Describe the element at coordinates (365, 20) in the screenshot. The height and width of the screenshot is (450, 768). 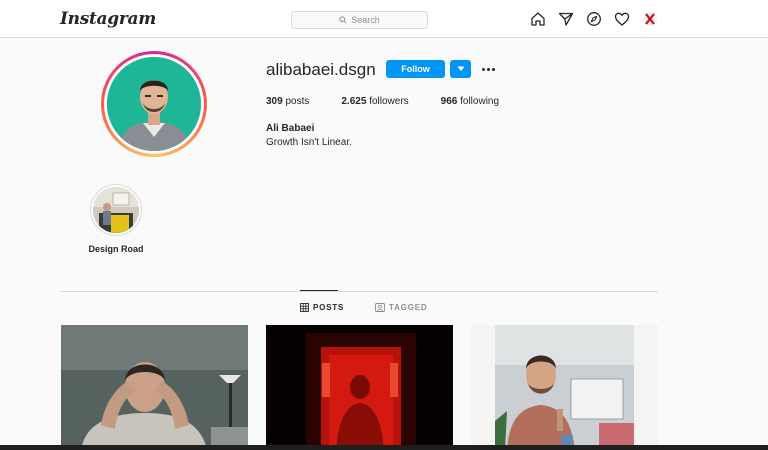
I see `search-placeholder: Search` at that location.